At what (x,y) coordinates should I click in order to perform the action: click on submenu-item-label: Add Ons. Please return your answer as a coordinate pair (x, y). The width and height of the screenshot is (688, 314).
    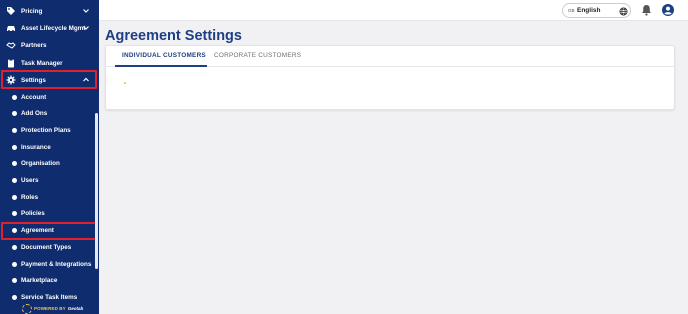
    Looking at the image, I should click on (34, 113).